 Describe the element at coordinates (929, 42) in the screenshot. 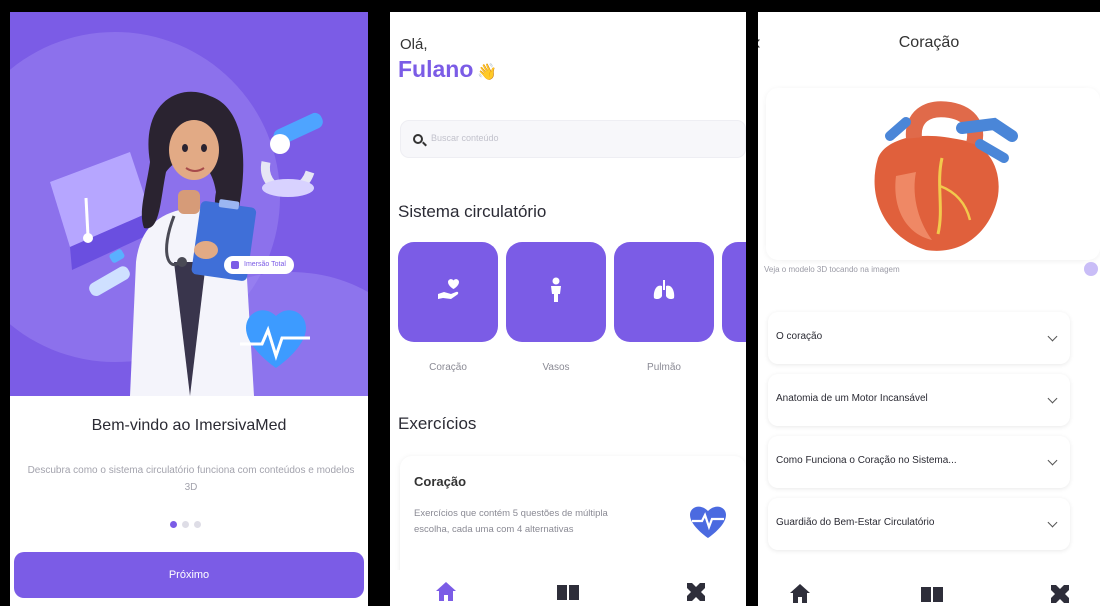

I see `page-title: Coração` at that location.